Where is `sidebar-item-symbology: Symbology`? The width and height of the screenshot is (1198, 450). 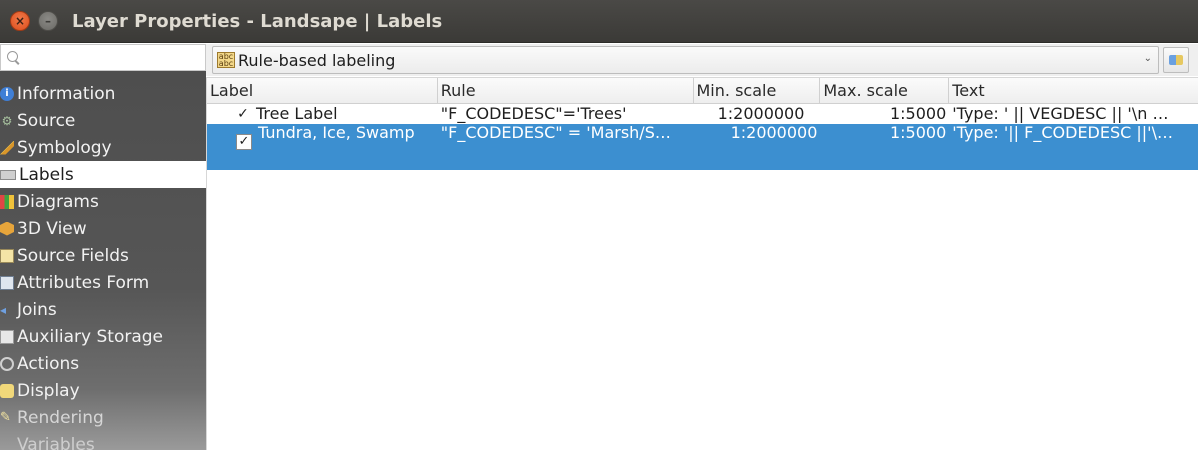
sidebar-item-symbology: Symbology is located at coordinates (103, 147).